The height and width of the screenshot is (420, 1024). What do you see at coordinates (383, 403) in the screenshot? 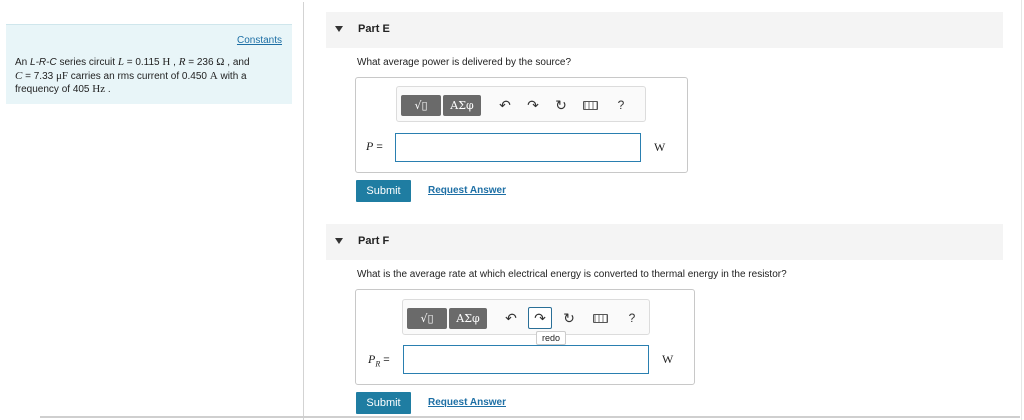
I see `part-f-submit-button: Submit` at bounding box center [383, 403].